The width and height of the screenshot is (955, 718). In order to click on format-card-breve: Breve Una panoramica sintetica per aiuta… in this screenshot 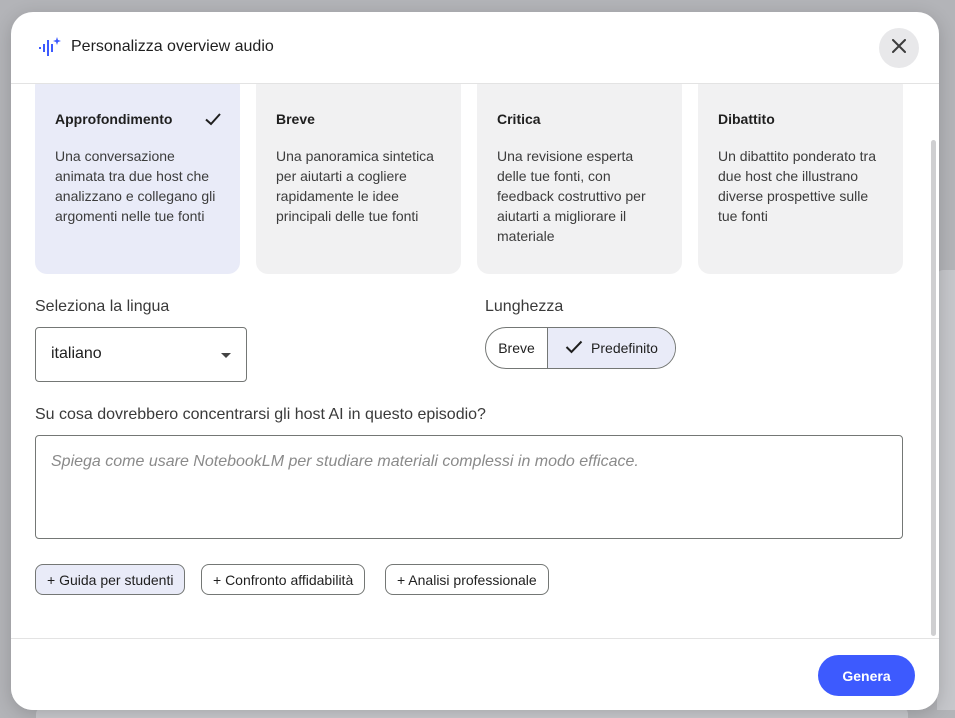, I will do `click(358, 179)`.